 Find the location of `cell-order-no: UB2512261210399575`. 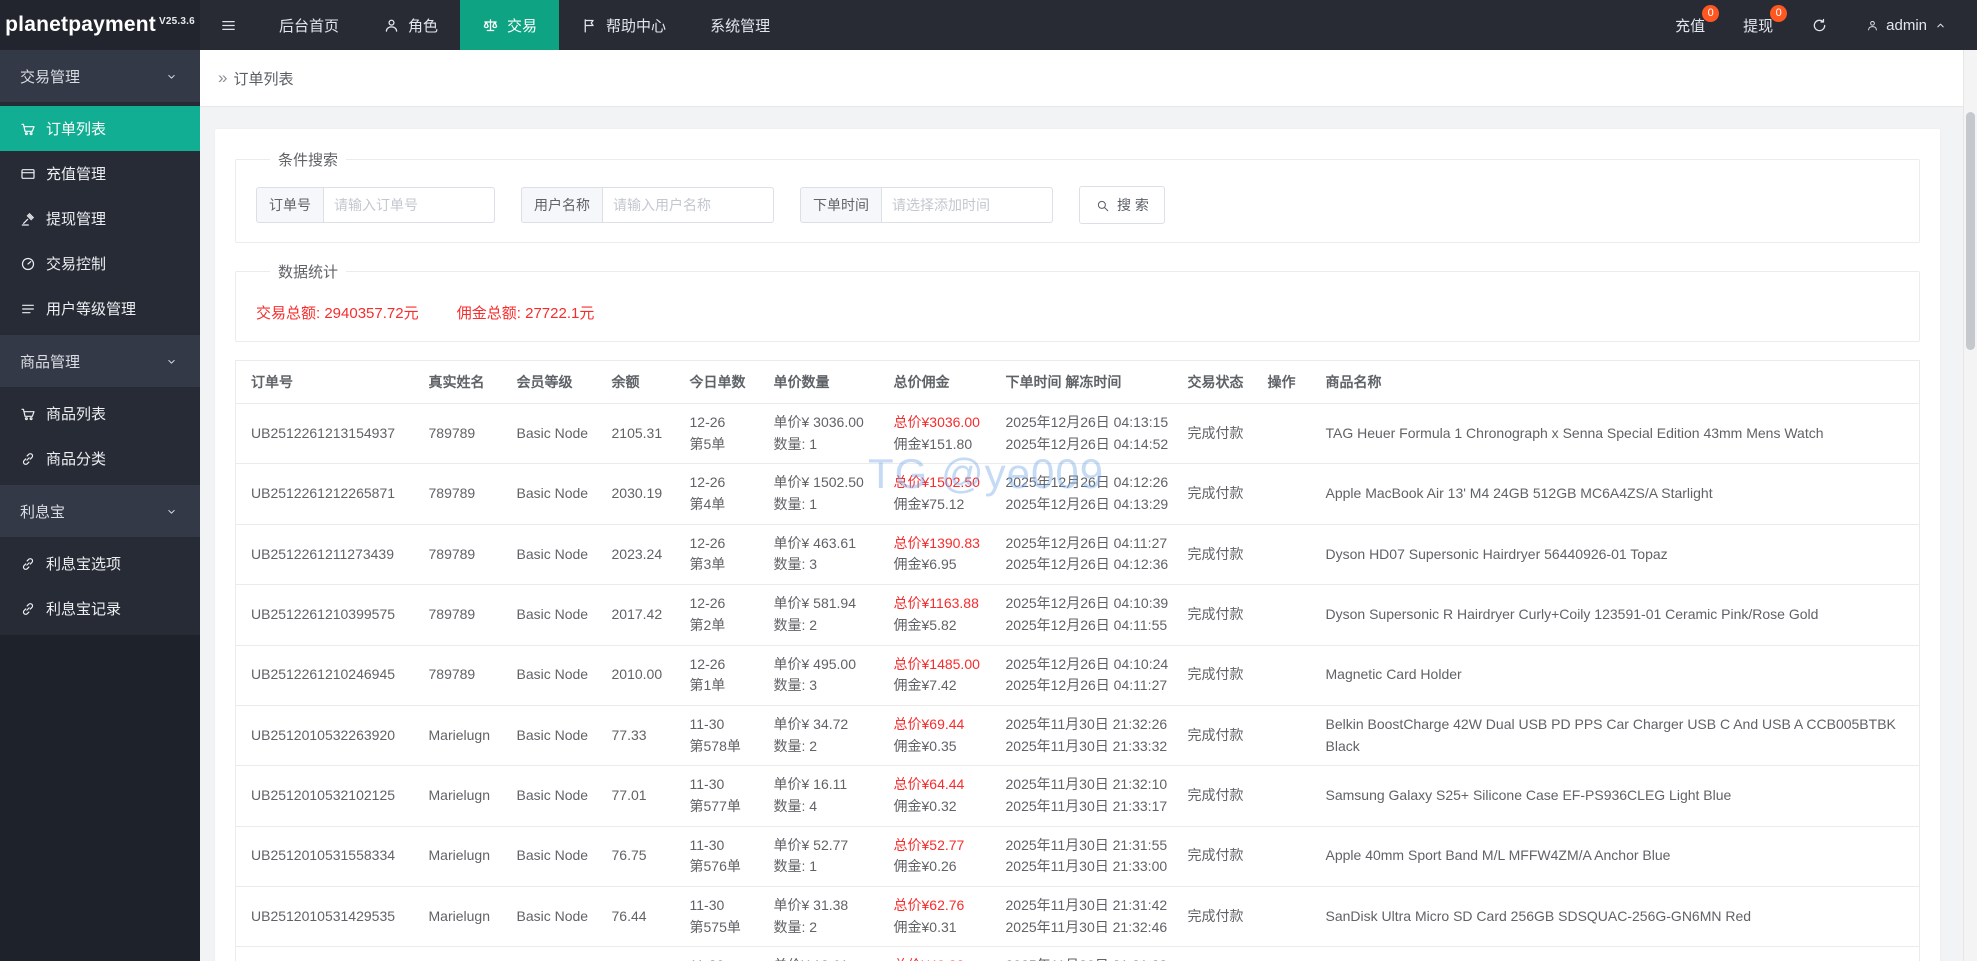

cell-order-no: UB2512261210399575 is located at coordinates (328, 615).